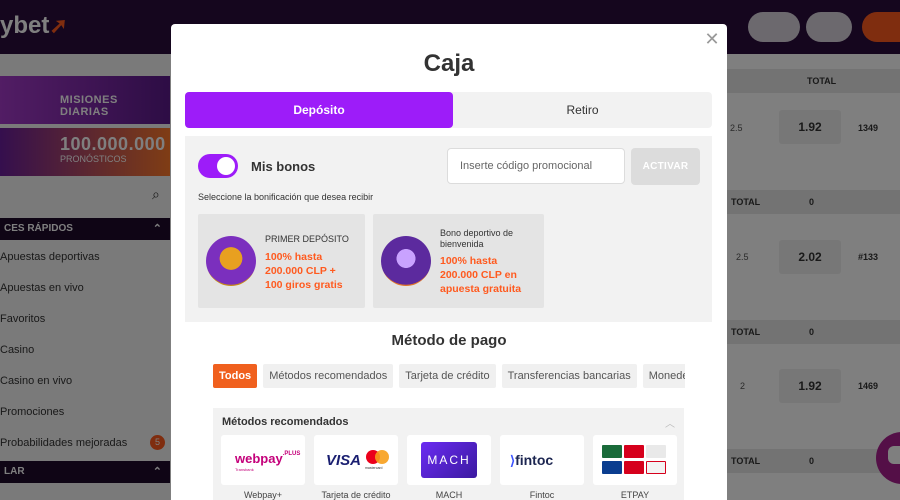  What do you see at coordinates (328, 376) in the screenshot?
I see `filter-chip-recommended: Métodos recomendados` at bounding box center [328, 376].